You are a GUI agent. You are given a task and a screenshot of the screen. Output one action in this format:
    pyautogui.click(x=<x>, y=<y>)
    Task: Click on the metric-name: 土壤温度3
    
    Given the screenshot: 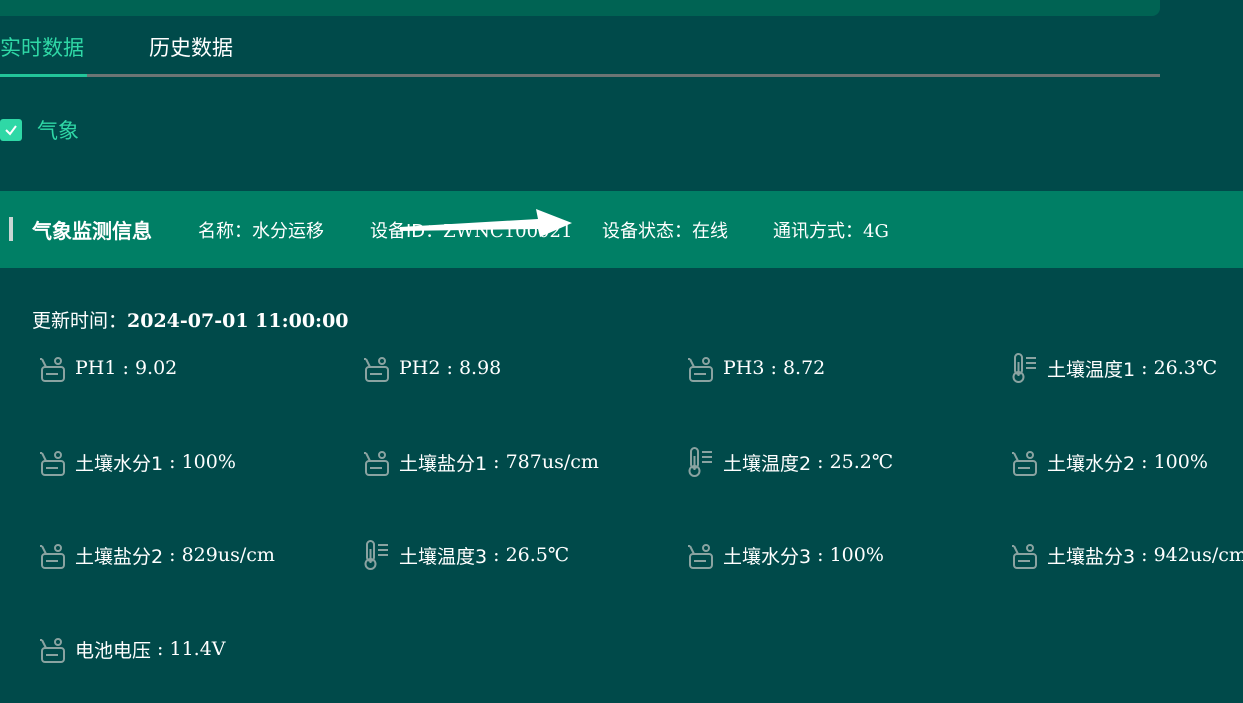 What is the action you would take?
    pyautogui.click(x=443, y=556)
    